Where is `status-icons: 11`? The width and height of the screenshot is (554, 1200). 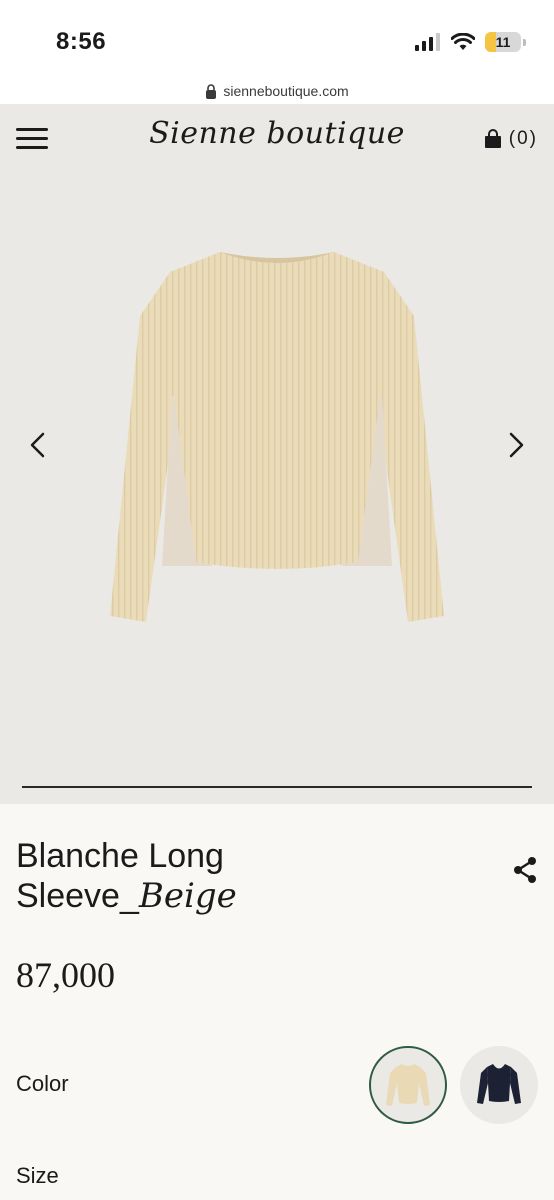 status-icons: 11 is located at coordinates (470, 42).